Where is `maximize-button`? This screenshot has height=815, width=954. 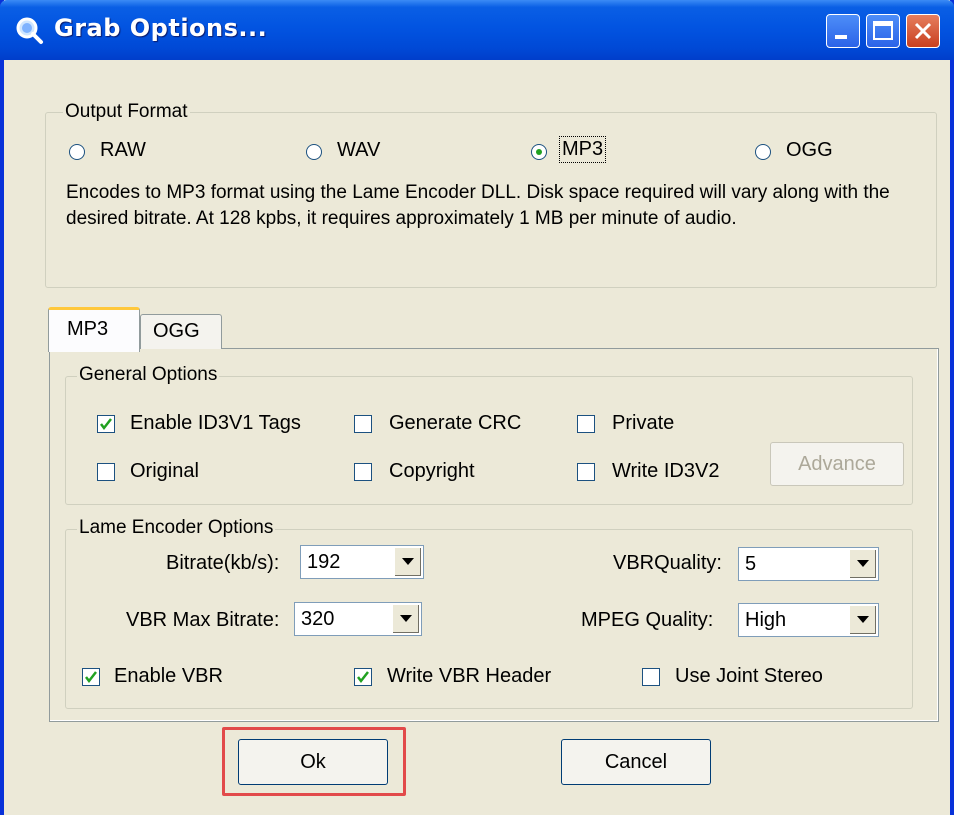
maximize-button is located at coordinates (883, 31).